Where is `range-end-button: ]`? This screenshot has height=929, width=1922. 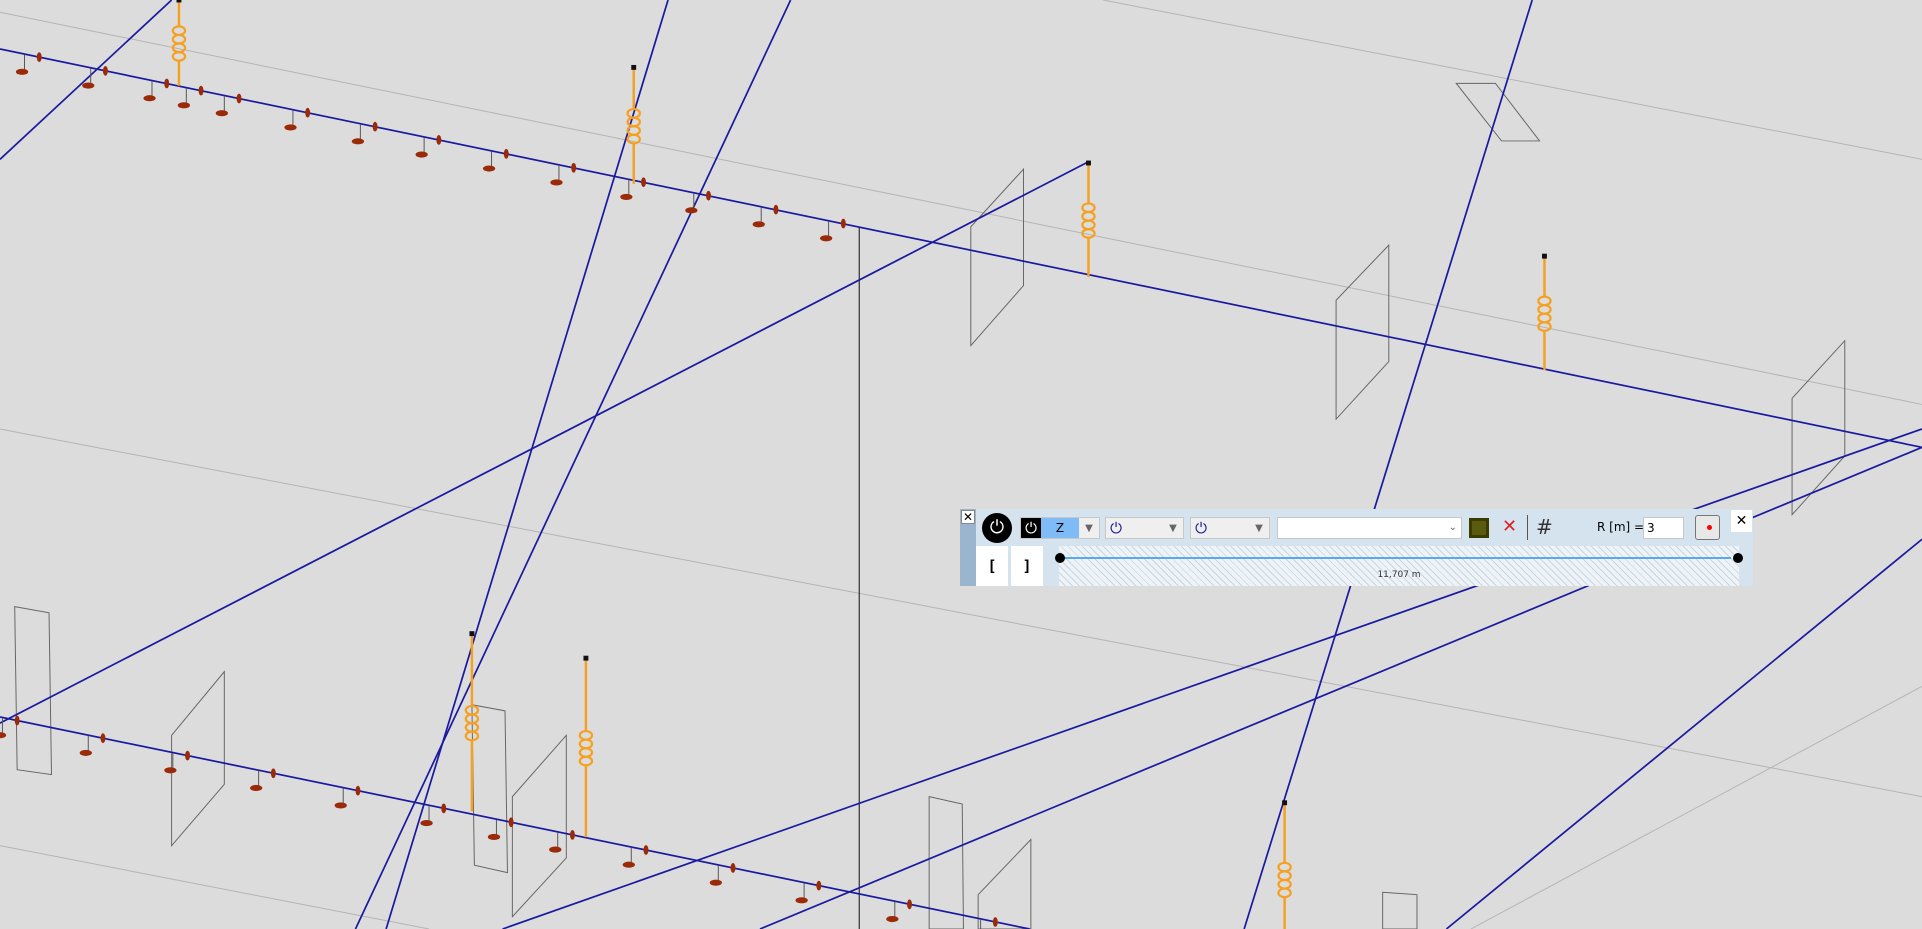 range-end-button: ] is located at coordinates (1027, 566).